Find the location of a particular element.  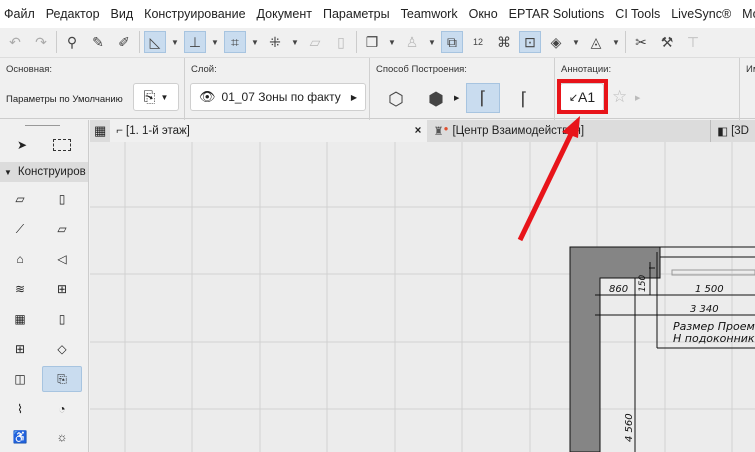

label-line-2: Н подоконника is located at coordinates (714, 338).